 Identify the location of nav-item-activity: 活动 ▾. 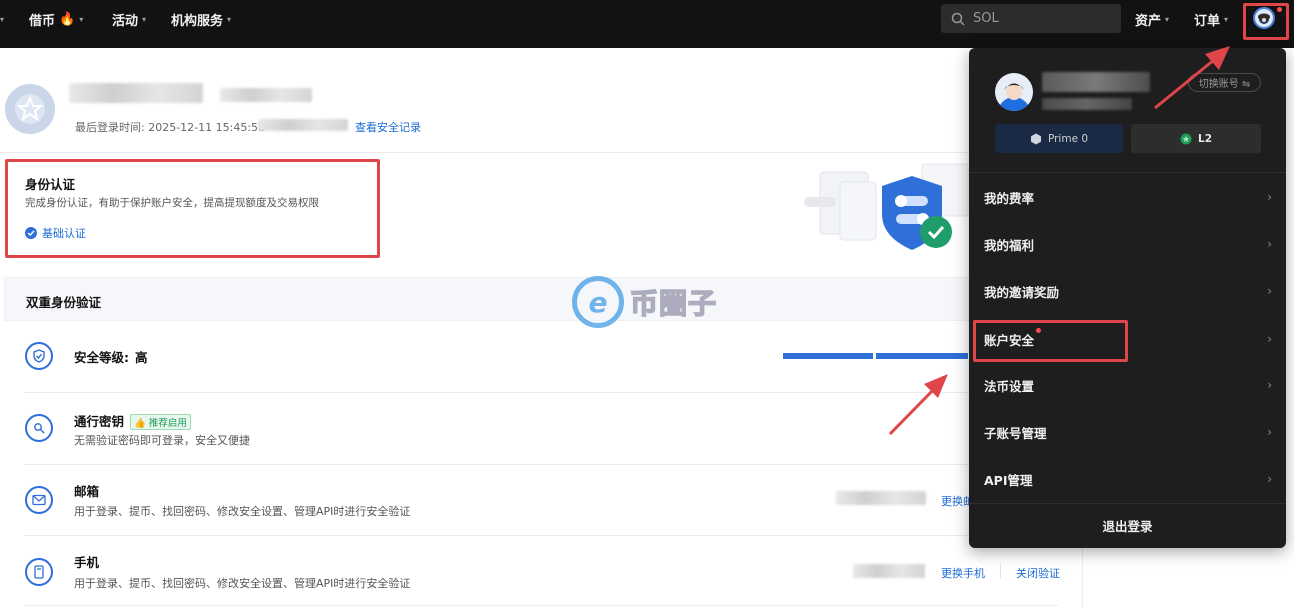
(129, 19).